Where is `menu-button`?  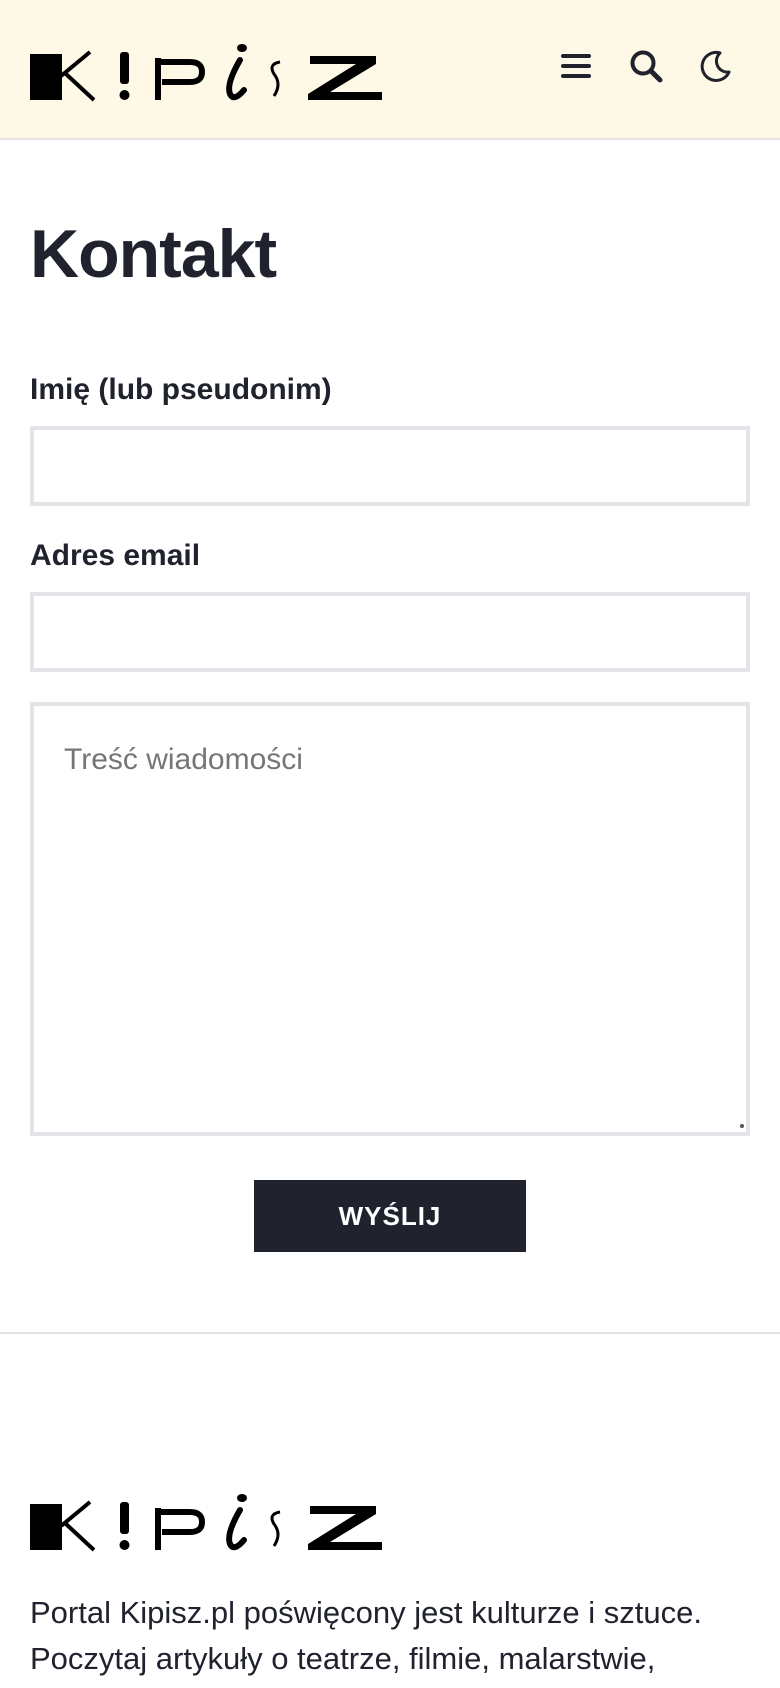
menu-button is located at coordinates (576, 66).